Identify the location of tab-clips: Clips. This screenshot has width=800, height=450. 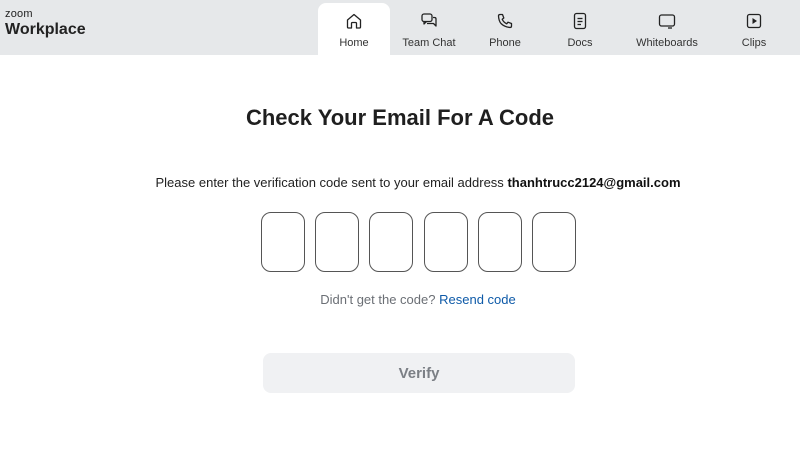
(754, 29).